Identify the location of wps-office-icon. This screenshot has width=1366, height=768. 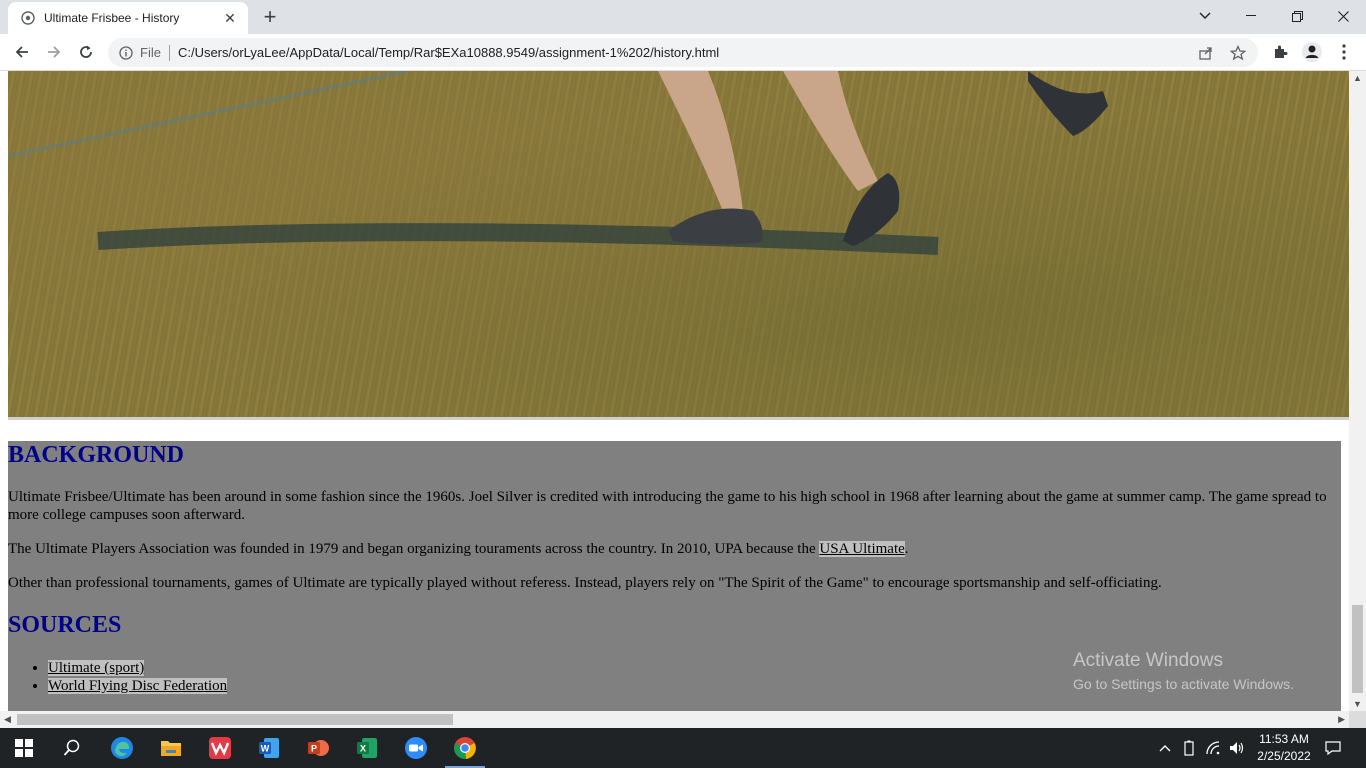
(220, 748).